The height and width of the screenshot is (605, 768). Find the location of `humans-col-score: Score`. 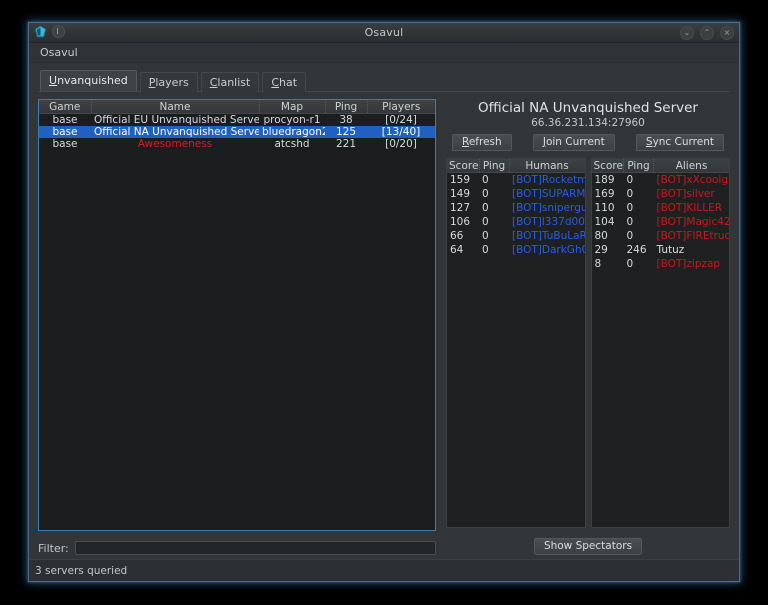

humans-col-score: Score is located at coordinates (463, 166).